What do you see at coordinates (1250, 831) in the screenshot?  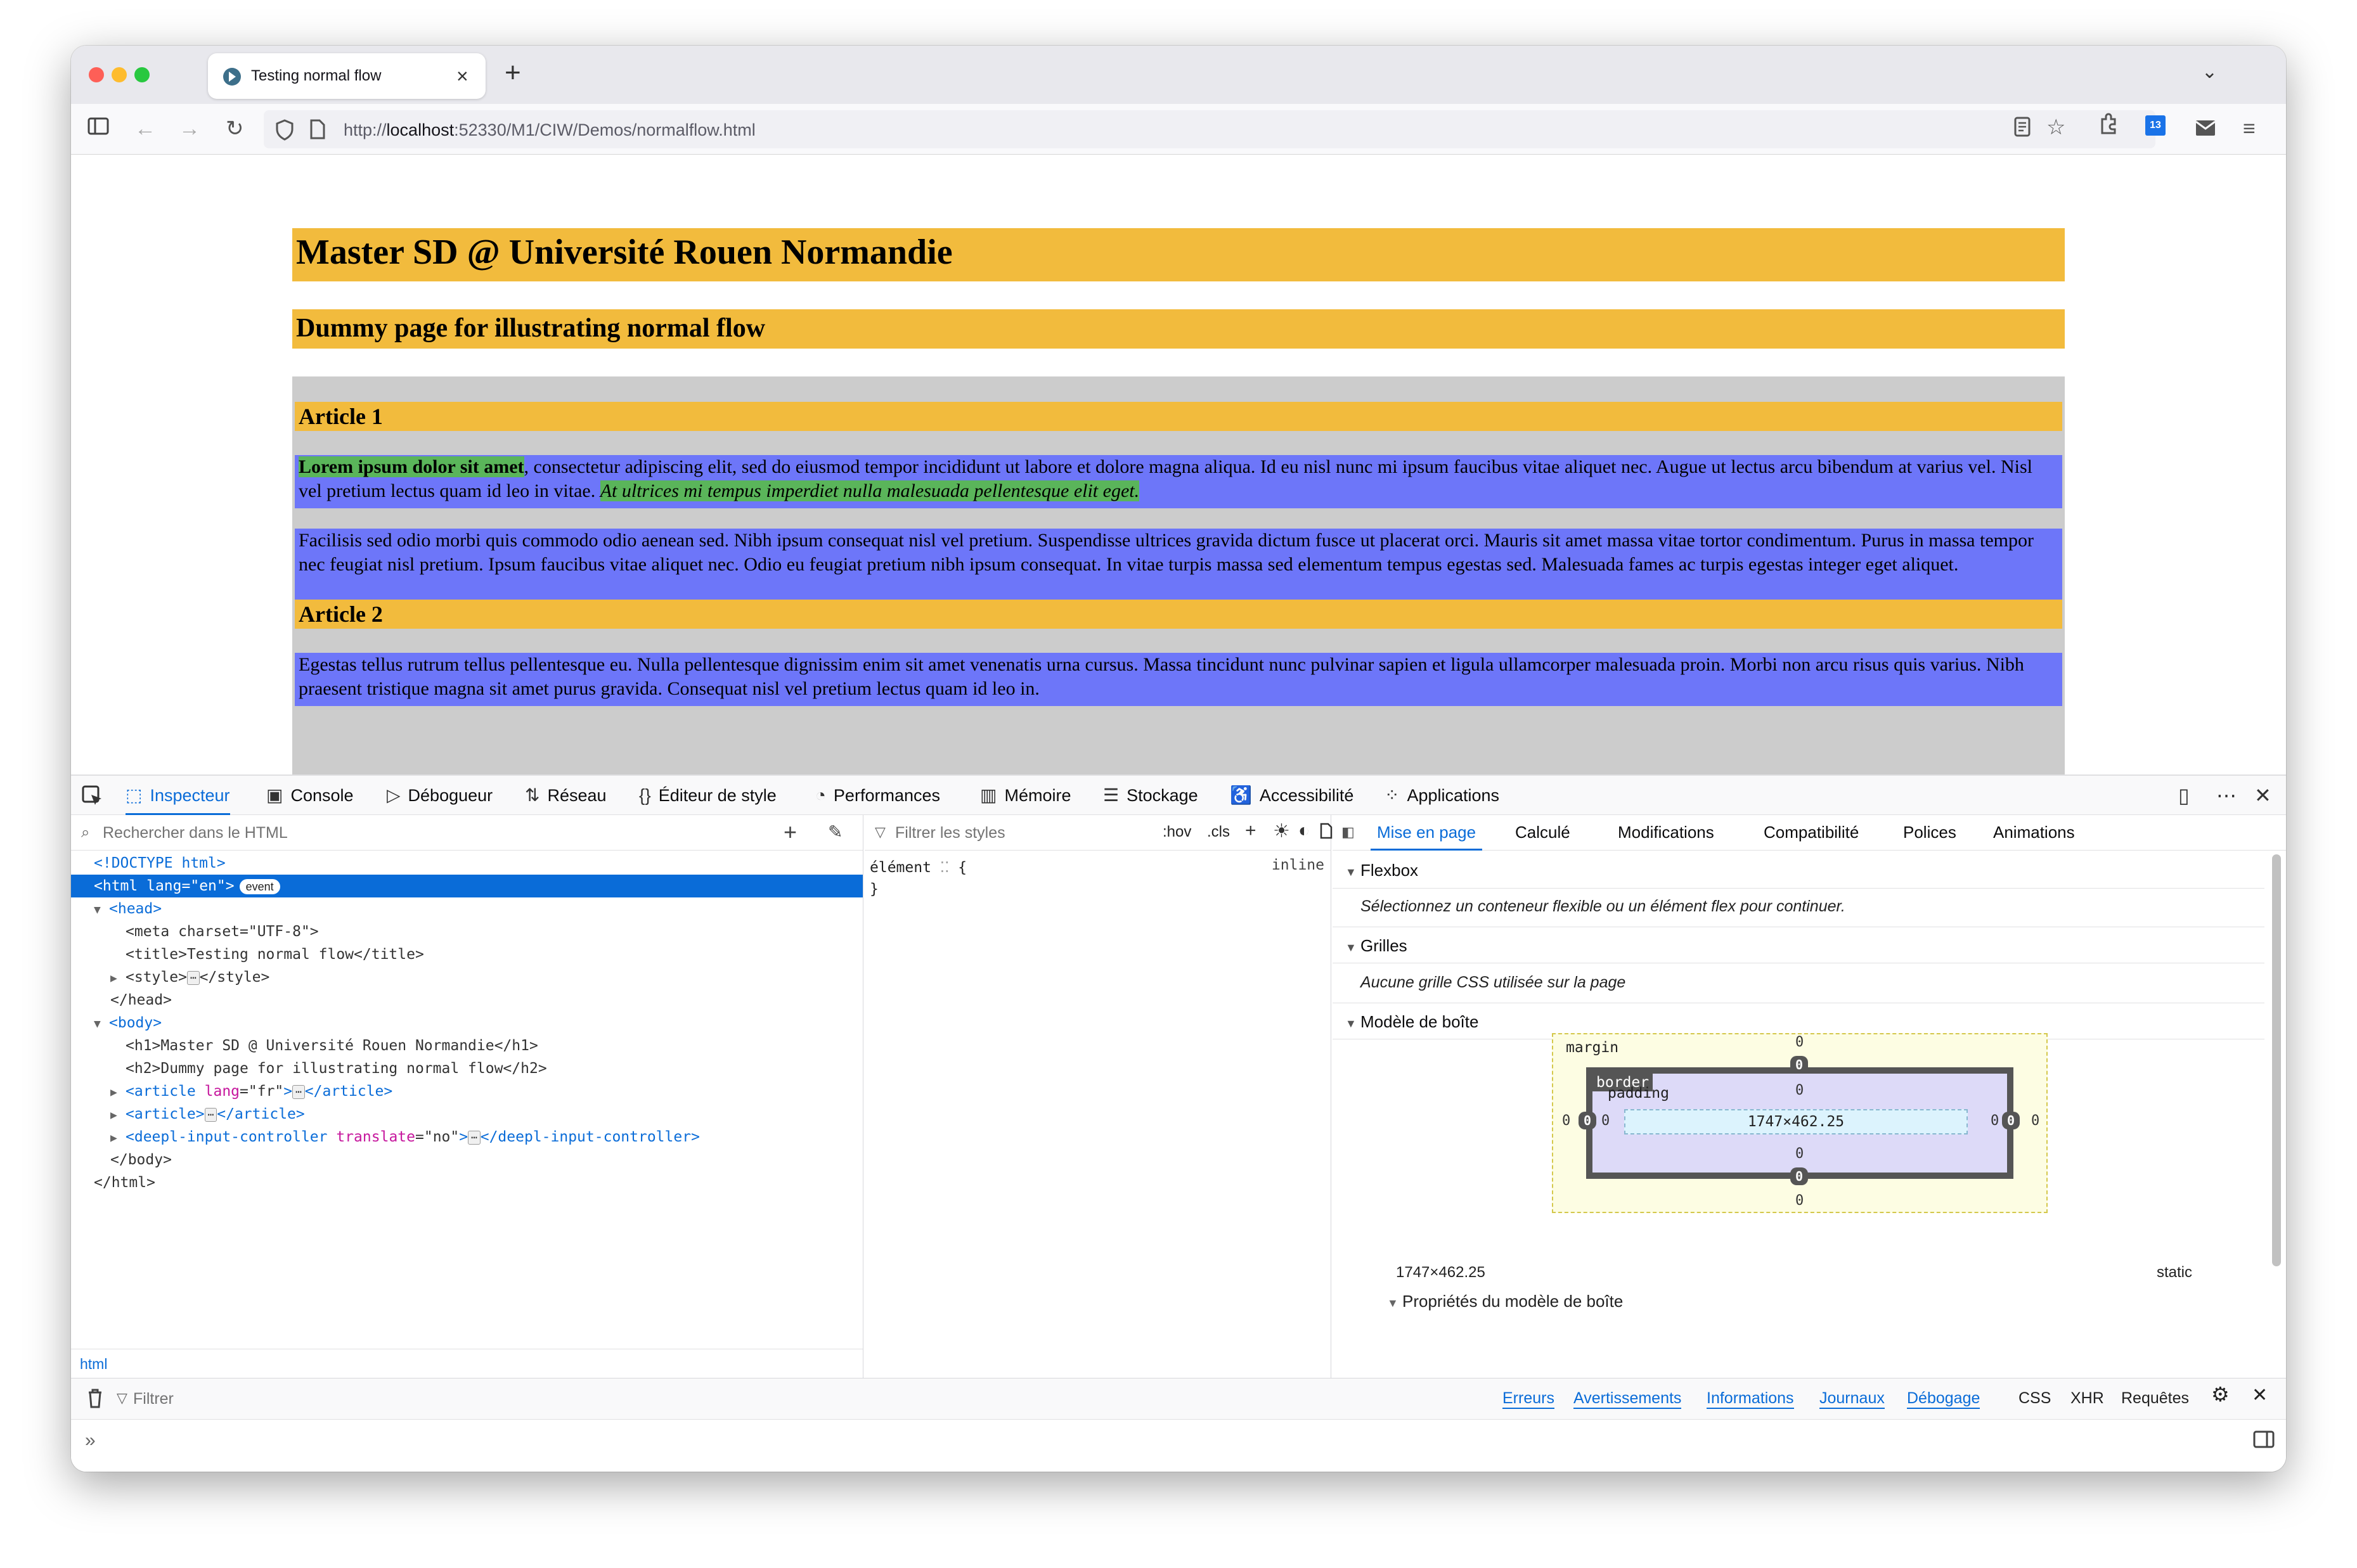 I see `add-rule-icon: +` at bounding box center [1250, 831].